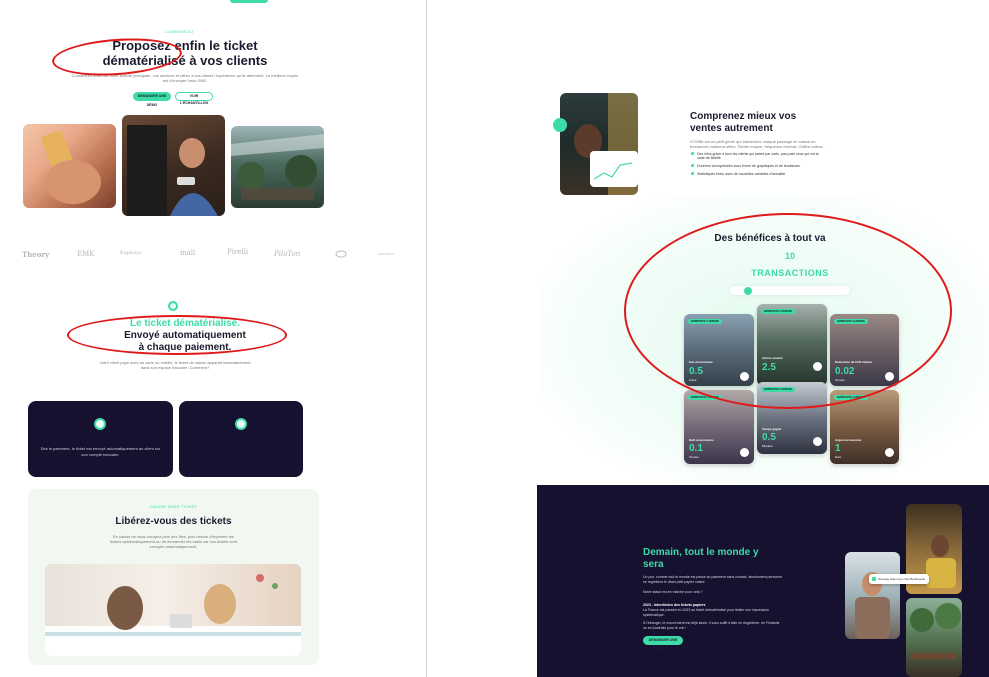 The width and height of the screenshot is (989, 677). I want to click on logo-emblem, so click(341, 255).